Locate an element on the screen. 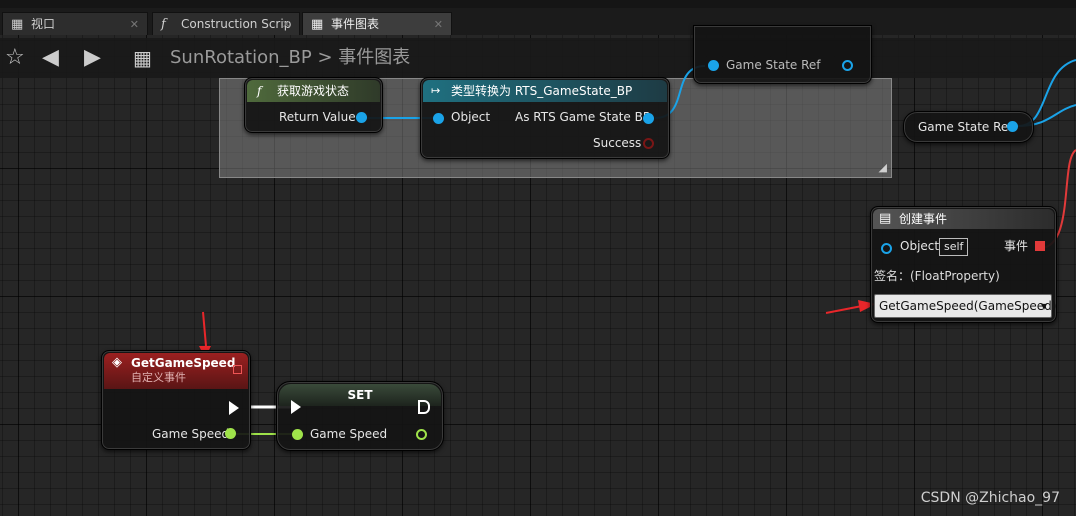 The height and width of the screenshot is (516, 1076). pin-object-out is located at coordinates (847, 65).